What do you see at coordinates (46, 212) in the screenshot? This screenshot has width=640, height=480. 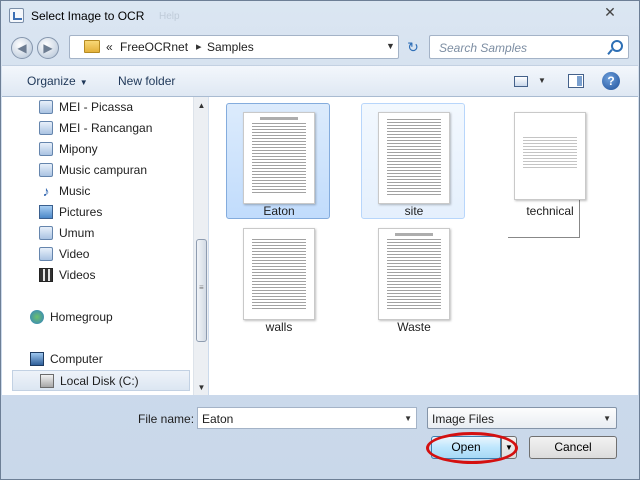 I see `pictures-icon` at bounding box center [46, 212].